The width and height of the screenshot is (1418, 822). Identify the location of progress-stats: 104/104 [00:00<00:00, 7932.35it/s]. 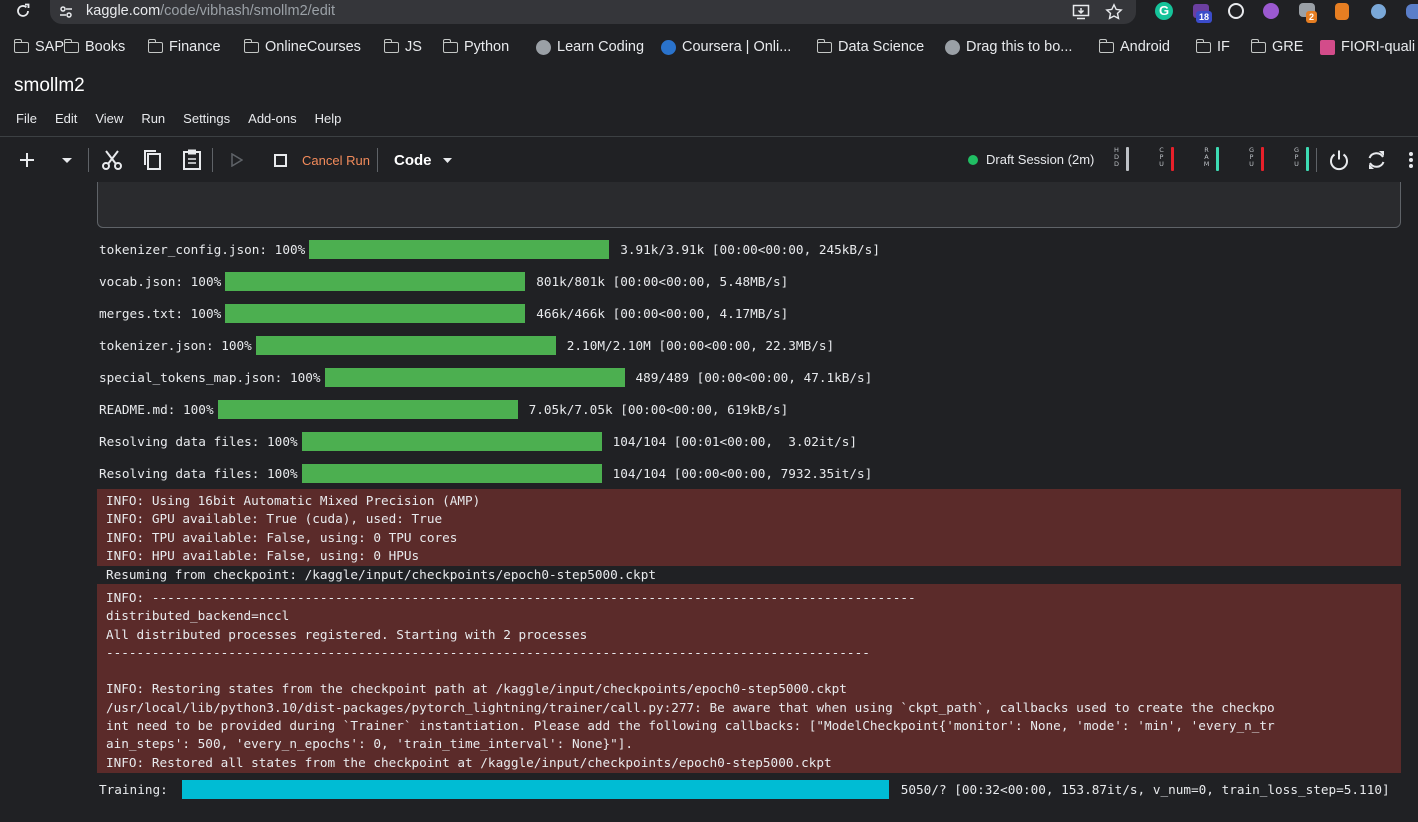
(742, 473).